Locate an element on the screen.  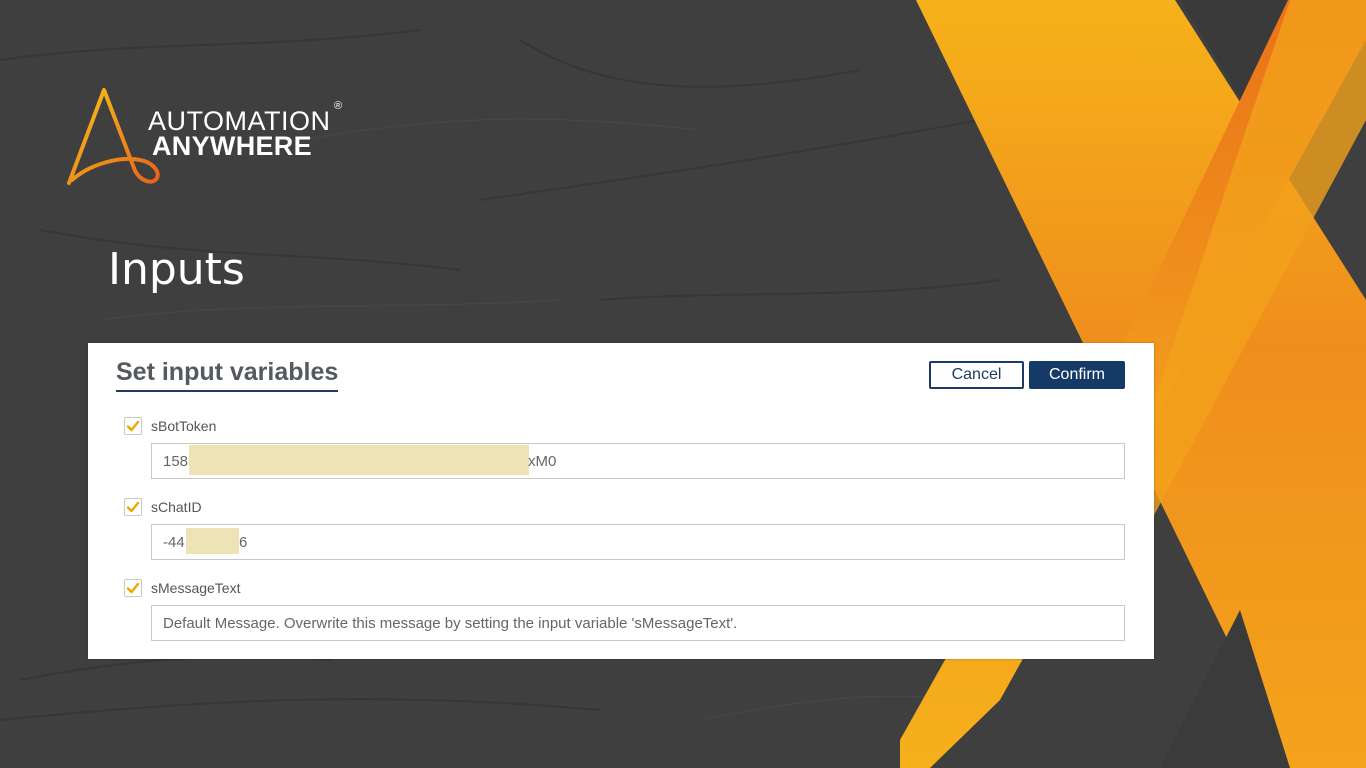
variable-label: sBotToken is located at coordinates (184, 426).